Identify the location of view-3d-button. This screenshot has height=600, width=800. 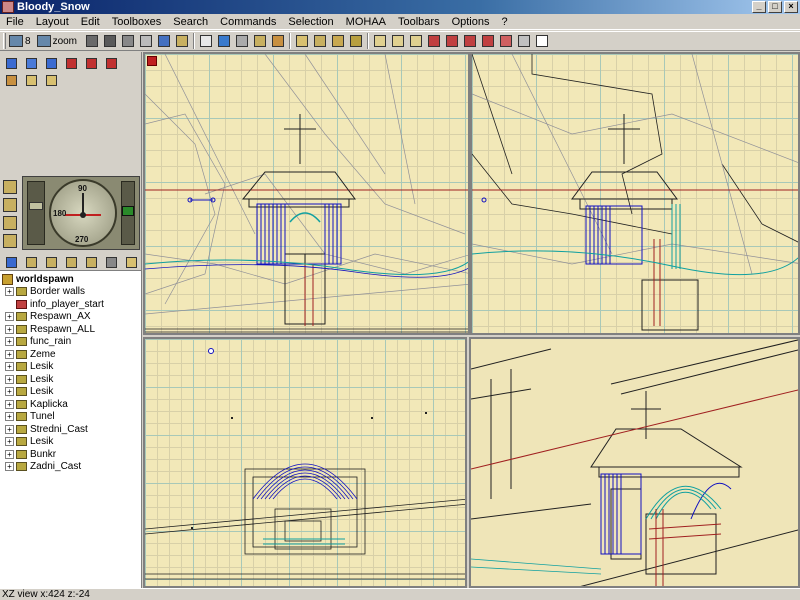
(92, 41).